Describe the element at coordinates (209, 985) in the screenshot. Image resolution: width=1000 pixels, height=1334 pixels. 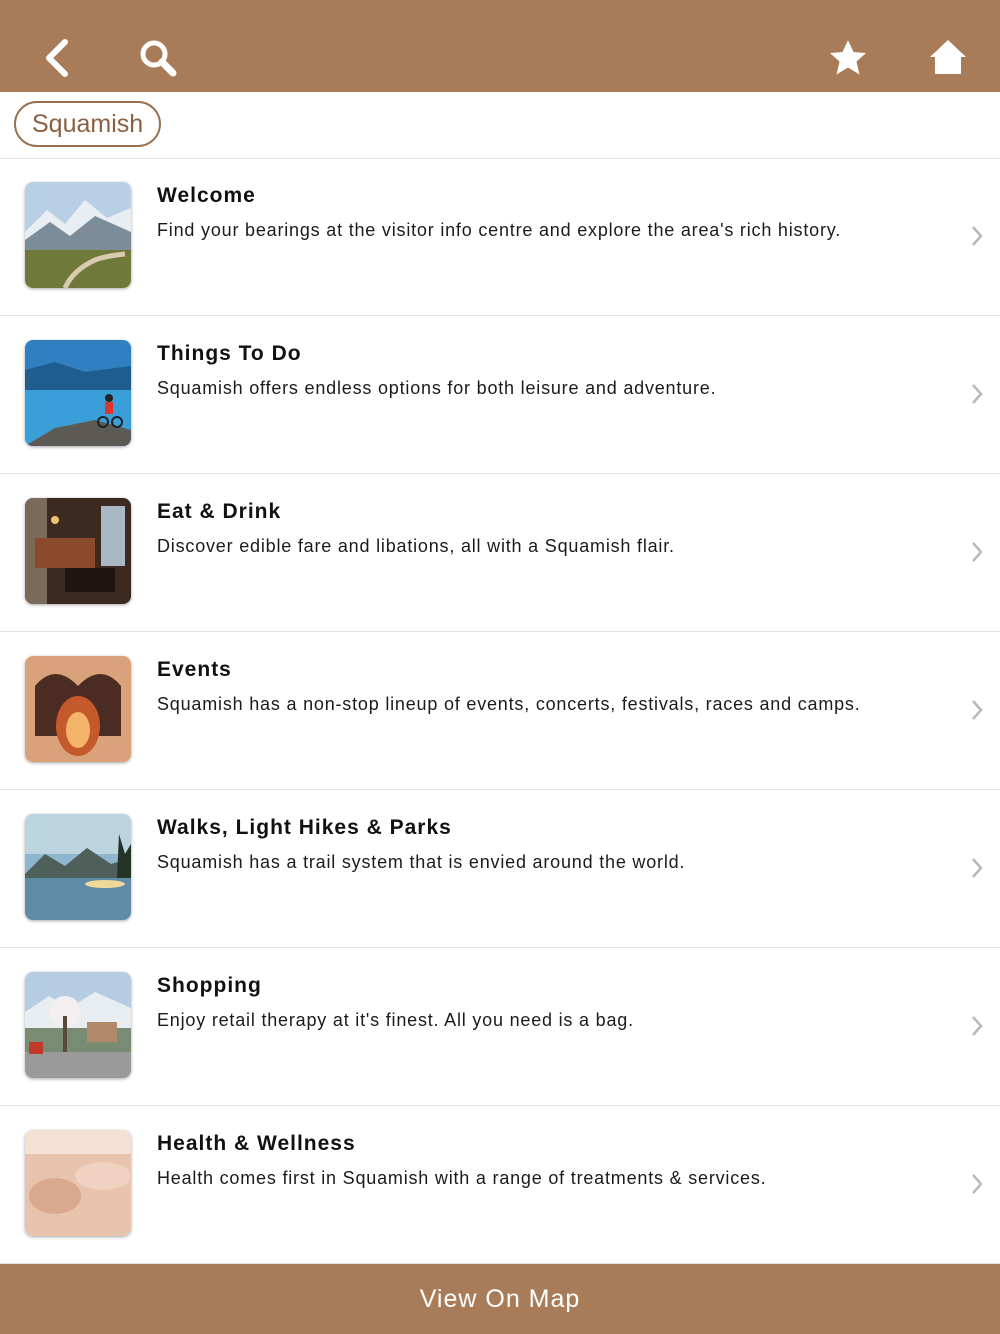
I see `item-title: Shopping` at that location.